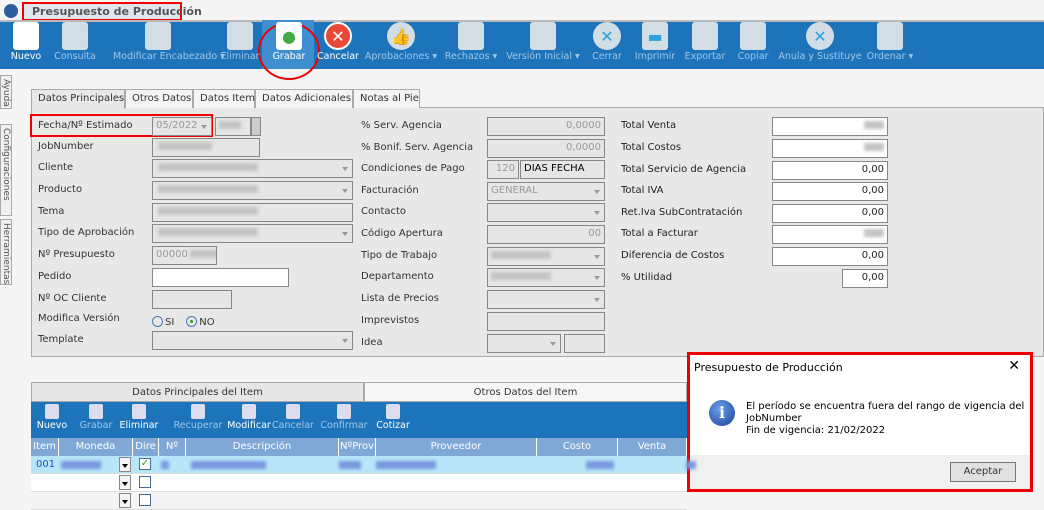 The width and height of the screenshot is (1044, 510). I want to click on side-tab-herramientas: Herramientas, so click(6, 252).